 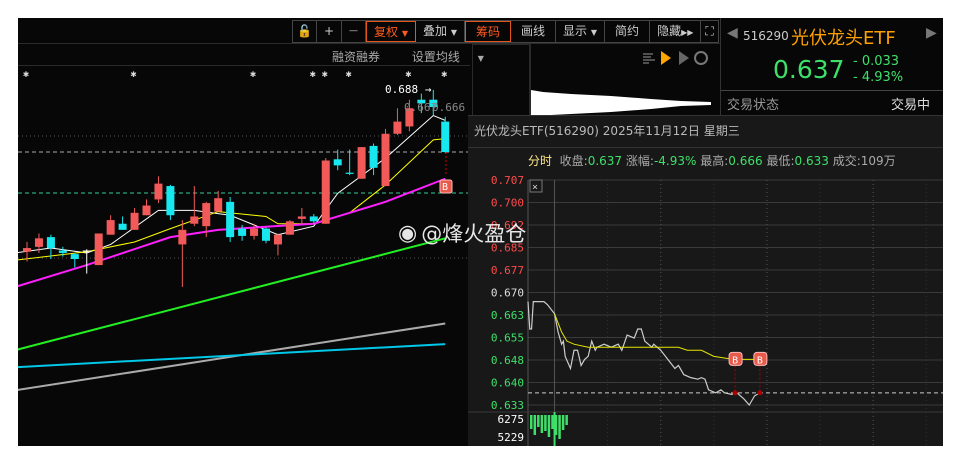 I want to click on high-price-label: 0.688 →, so click(x=408, y=89).